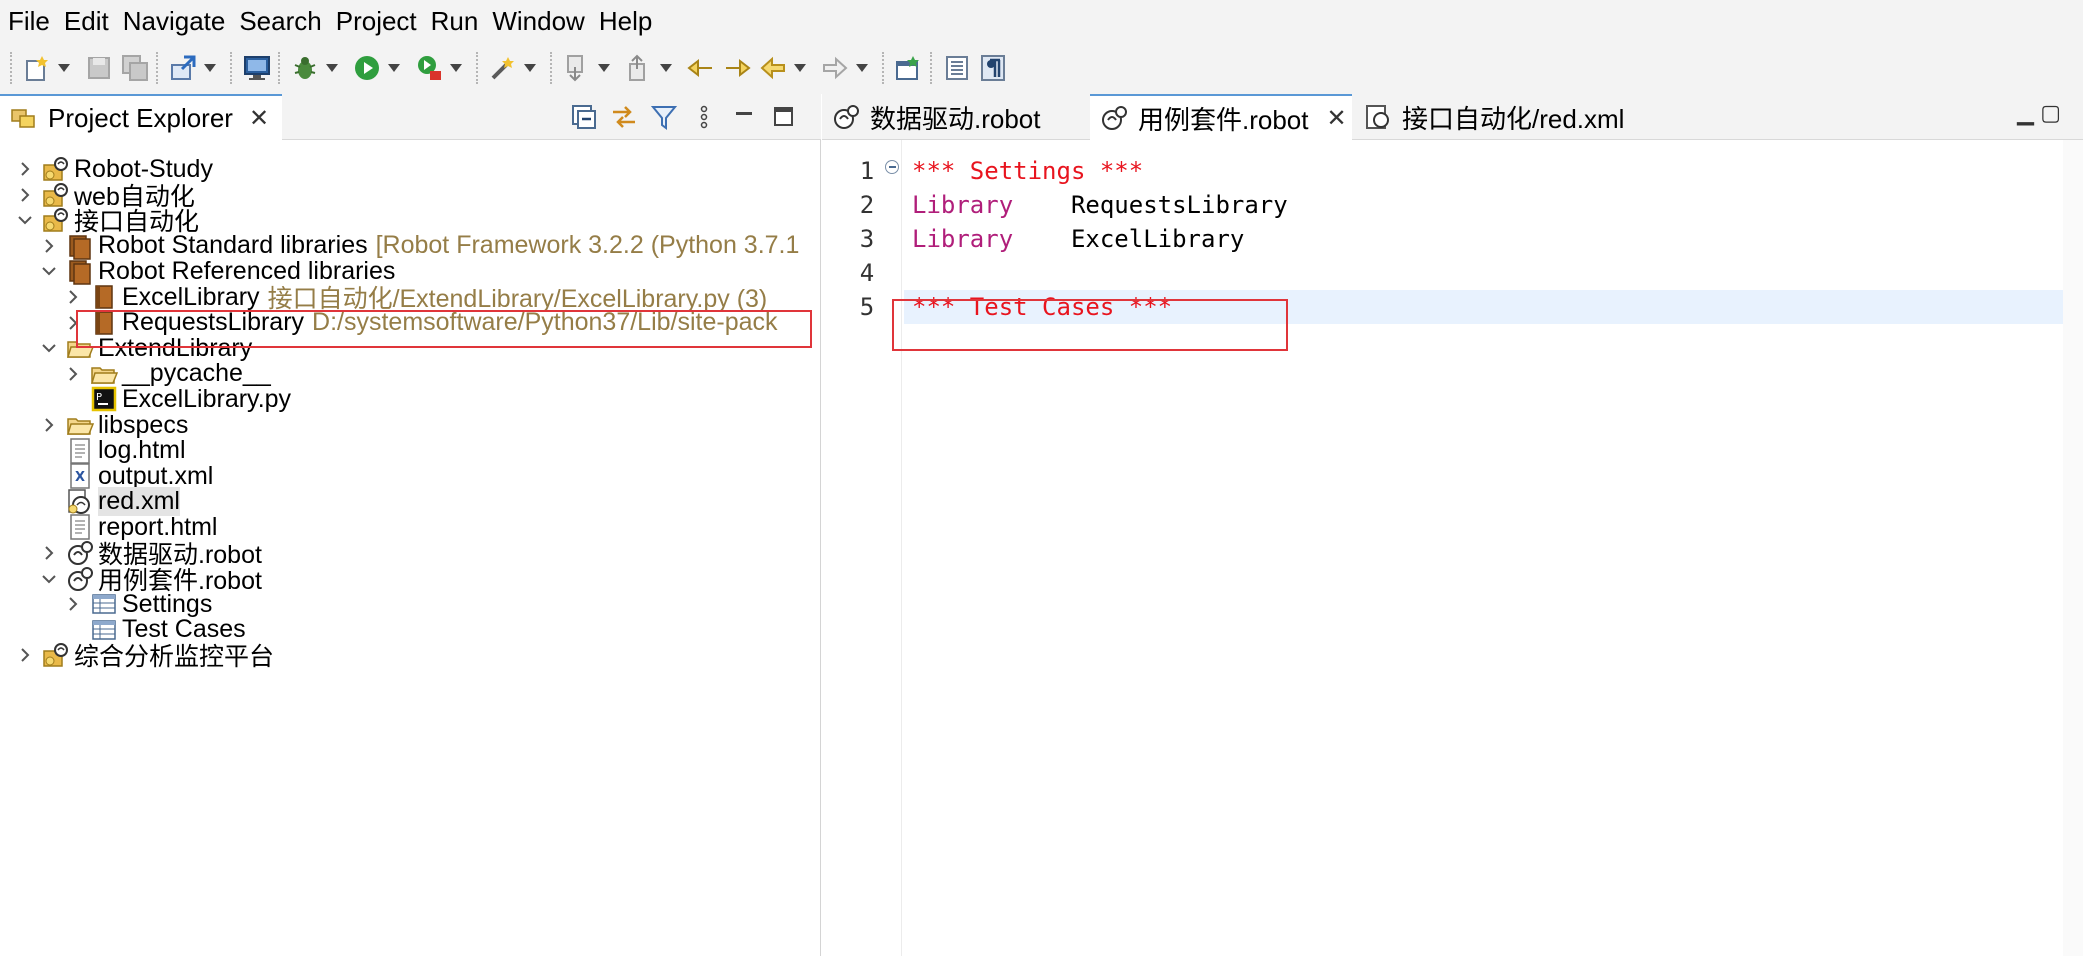 Image resolution: width=2083 pixels, height=956 pixels. I want to click on run-external-tool-icon, so click(429, 68).